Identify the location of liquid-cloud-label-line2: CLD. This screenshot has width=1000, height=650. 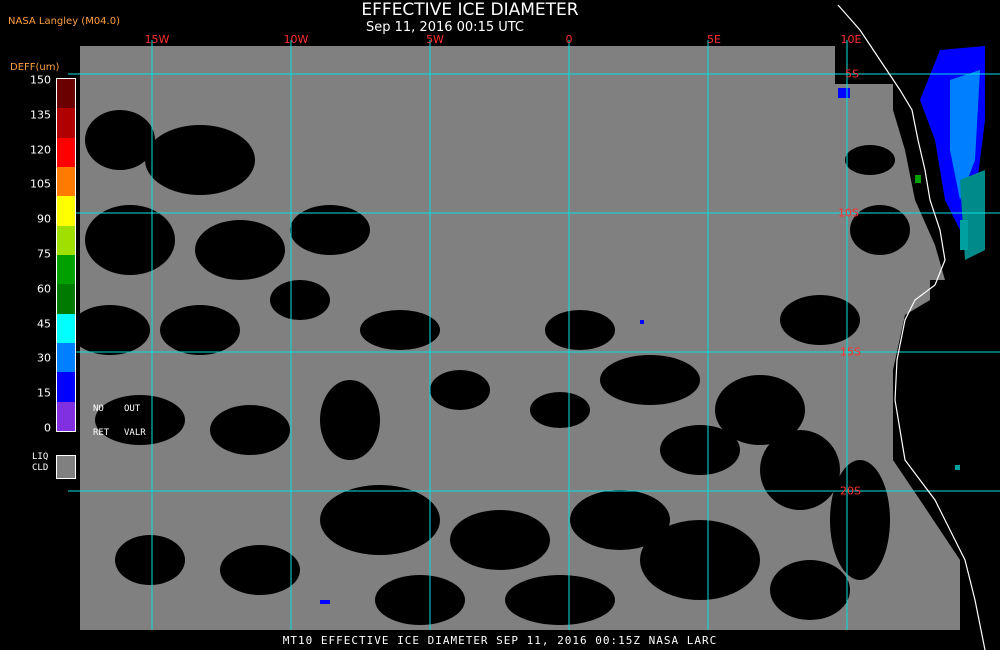
(40, 468).